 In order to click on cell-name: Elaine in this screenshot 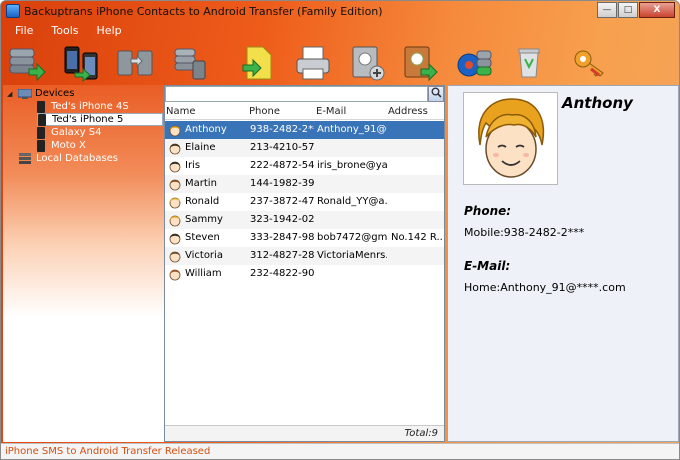, I will do `click(200, 147)`.